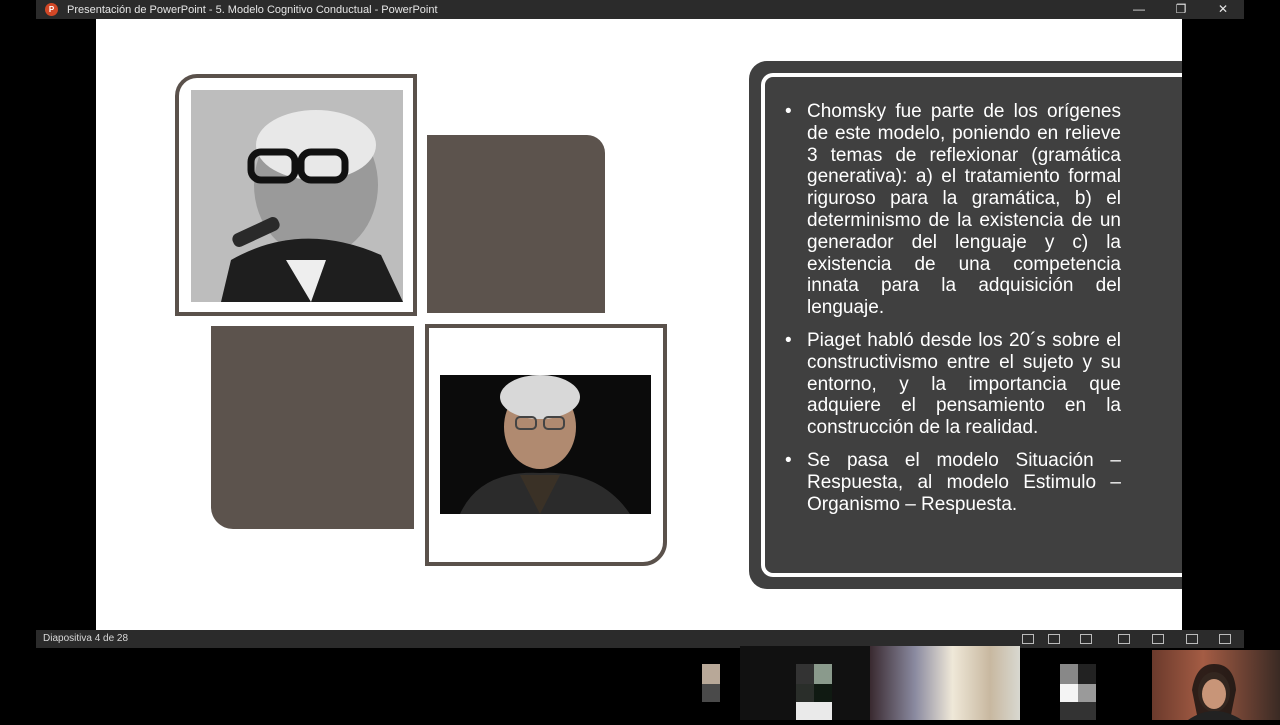 The width and height of the screenshot is (1280, 725). I want to click on grid-view-icon, so click(1158, 639).